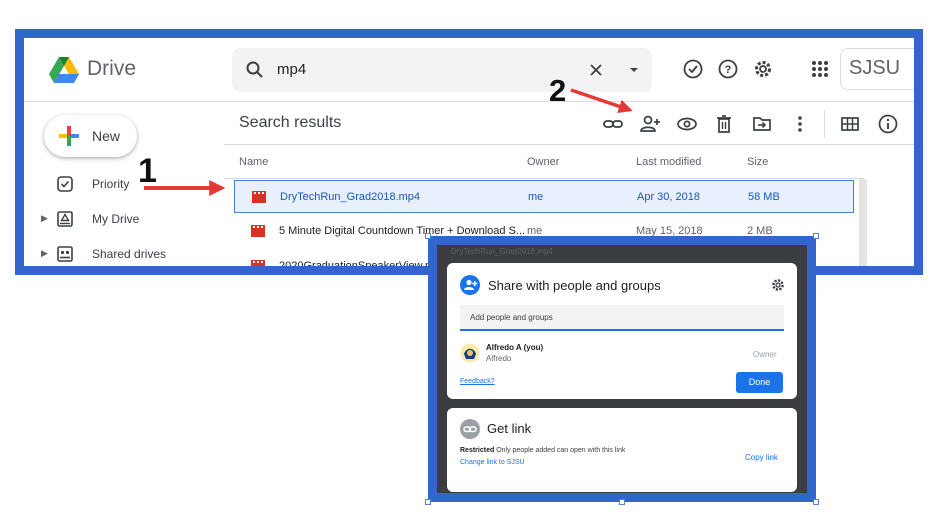  Describe the element at coordinates (470, 353) in the screenshot. I see `avatar` at that location.